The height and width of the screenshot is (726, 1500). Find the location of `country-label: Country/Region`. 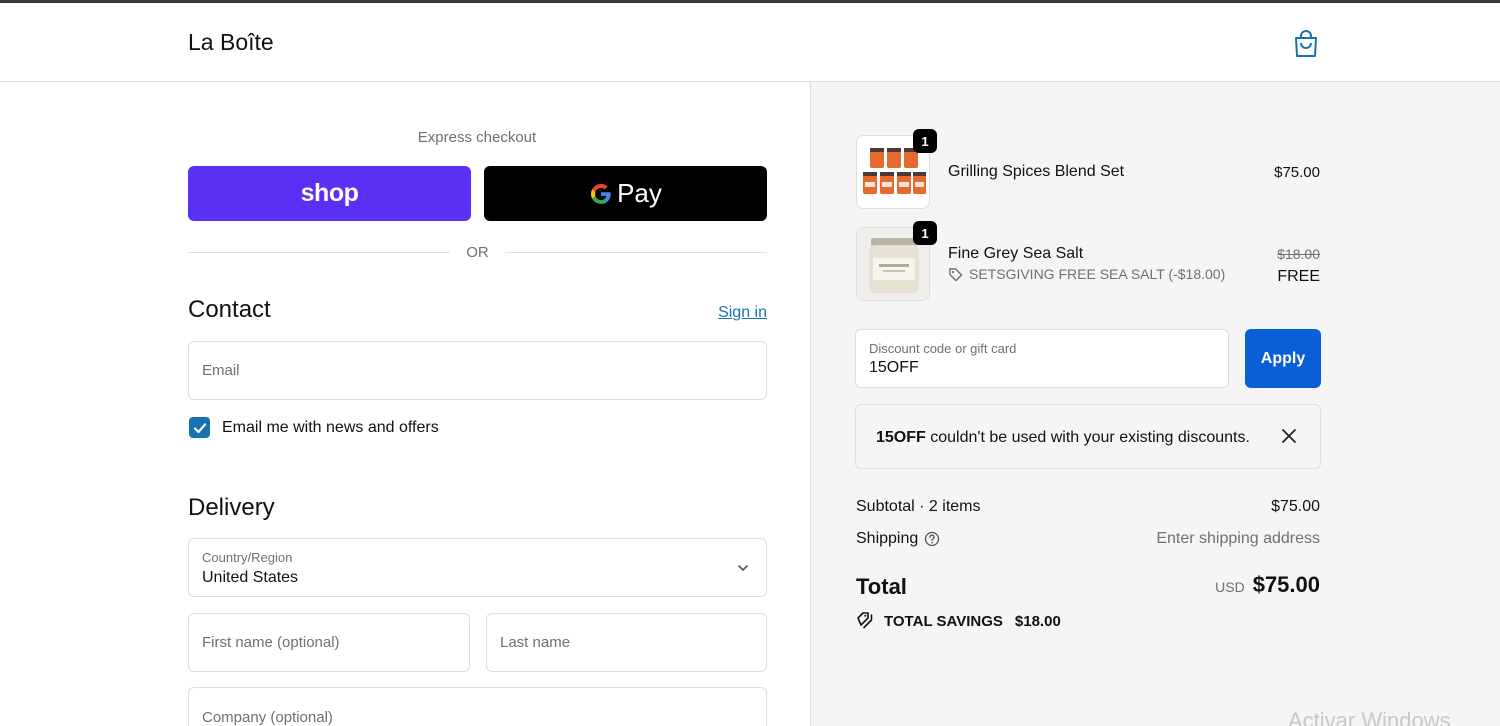

country-label: Country/Region is located at coordinates (247, 557).